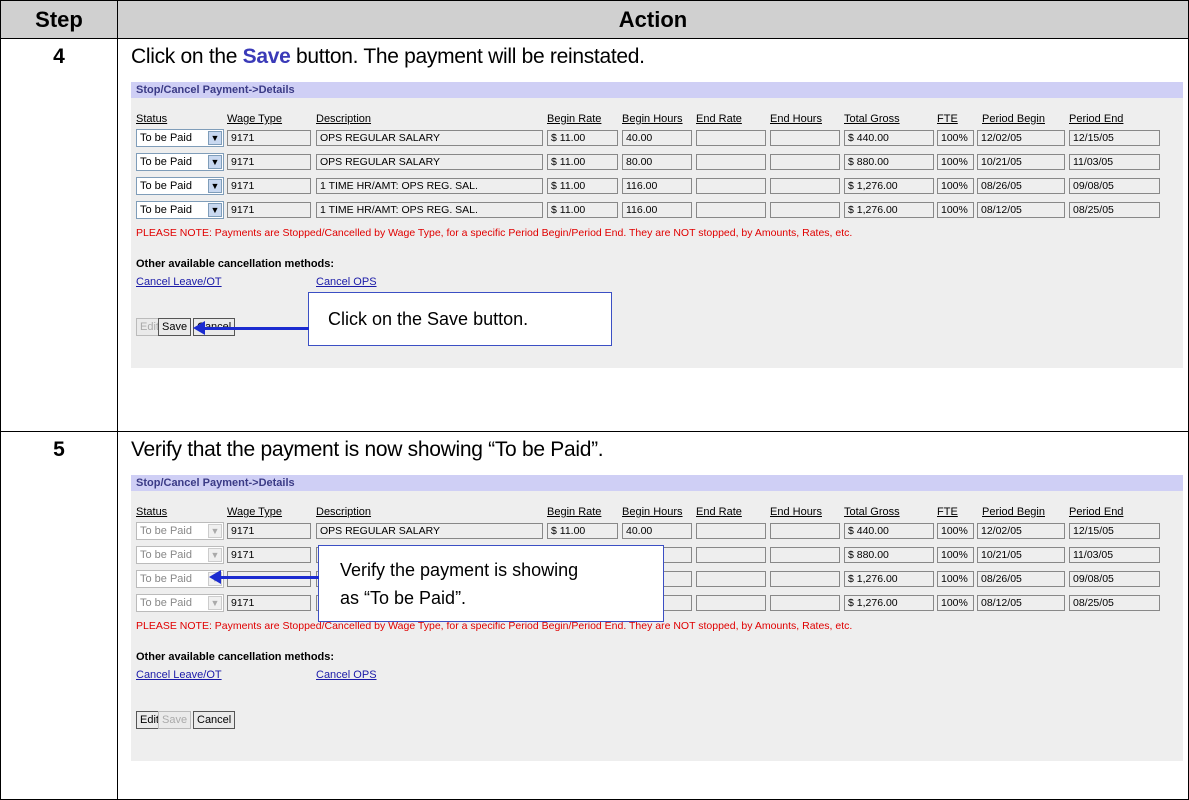 This screenshot has width=1189, height=800. What do you see at coordinates (459, 570) in the screenshot?
I see `callout-line: Verify the payment is showing` at bounding box center [459, 570].